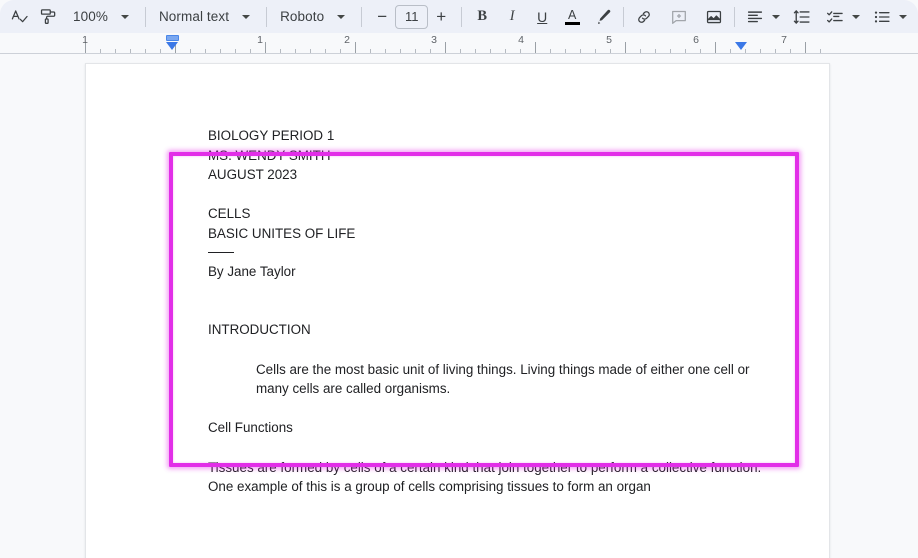 The image size is (918, 558). What do you see at coordinates (269, 155) in the screenshot?
I see `doc-line-teacher: MS. WENDY SMITH` at bounding box center [269, 155].